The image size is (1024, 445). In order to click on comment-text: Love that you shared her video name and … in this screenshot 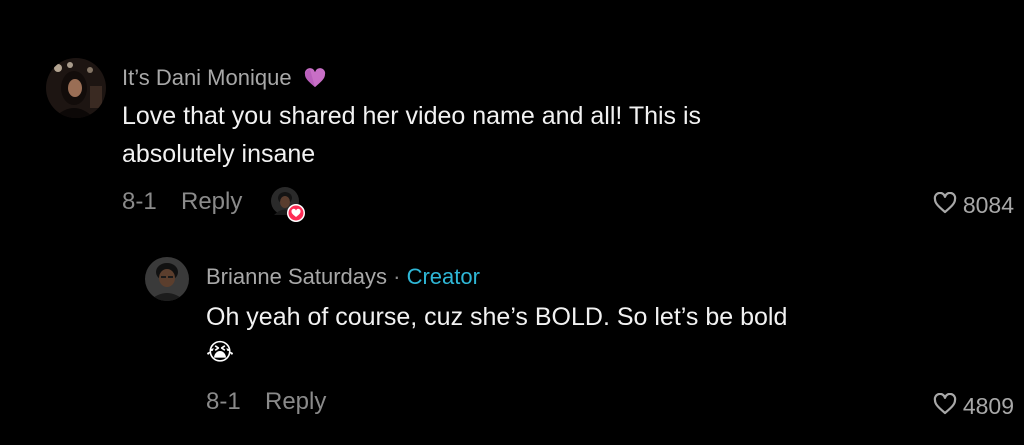, I will do `click(411, 135)`.